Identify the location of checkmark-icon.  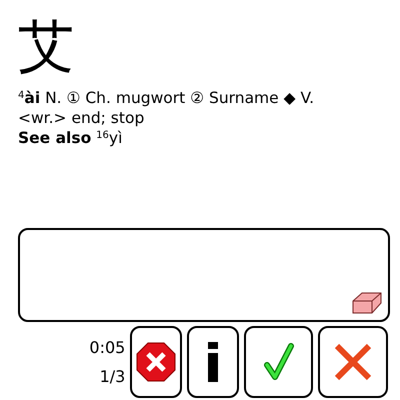
(279, 362).